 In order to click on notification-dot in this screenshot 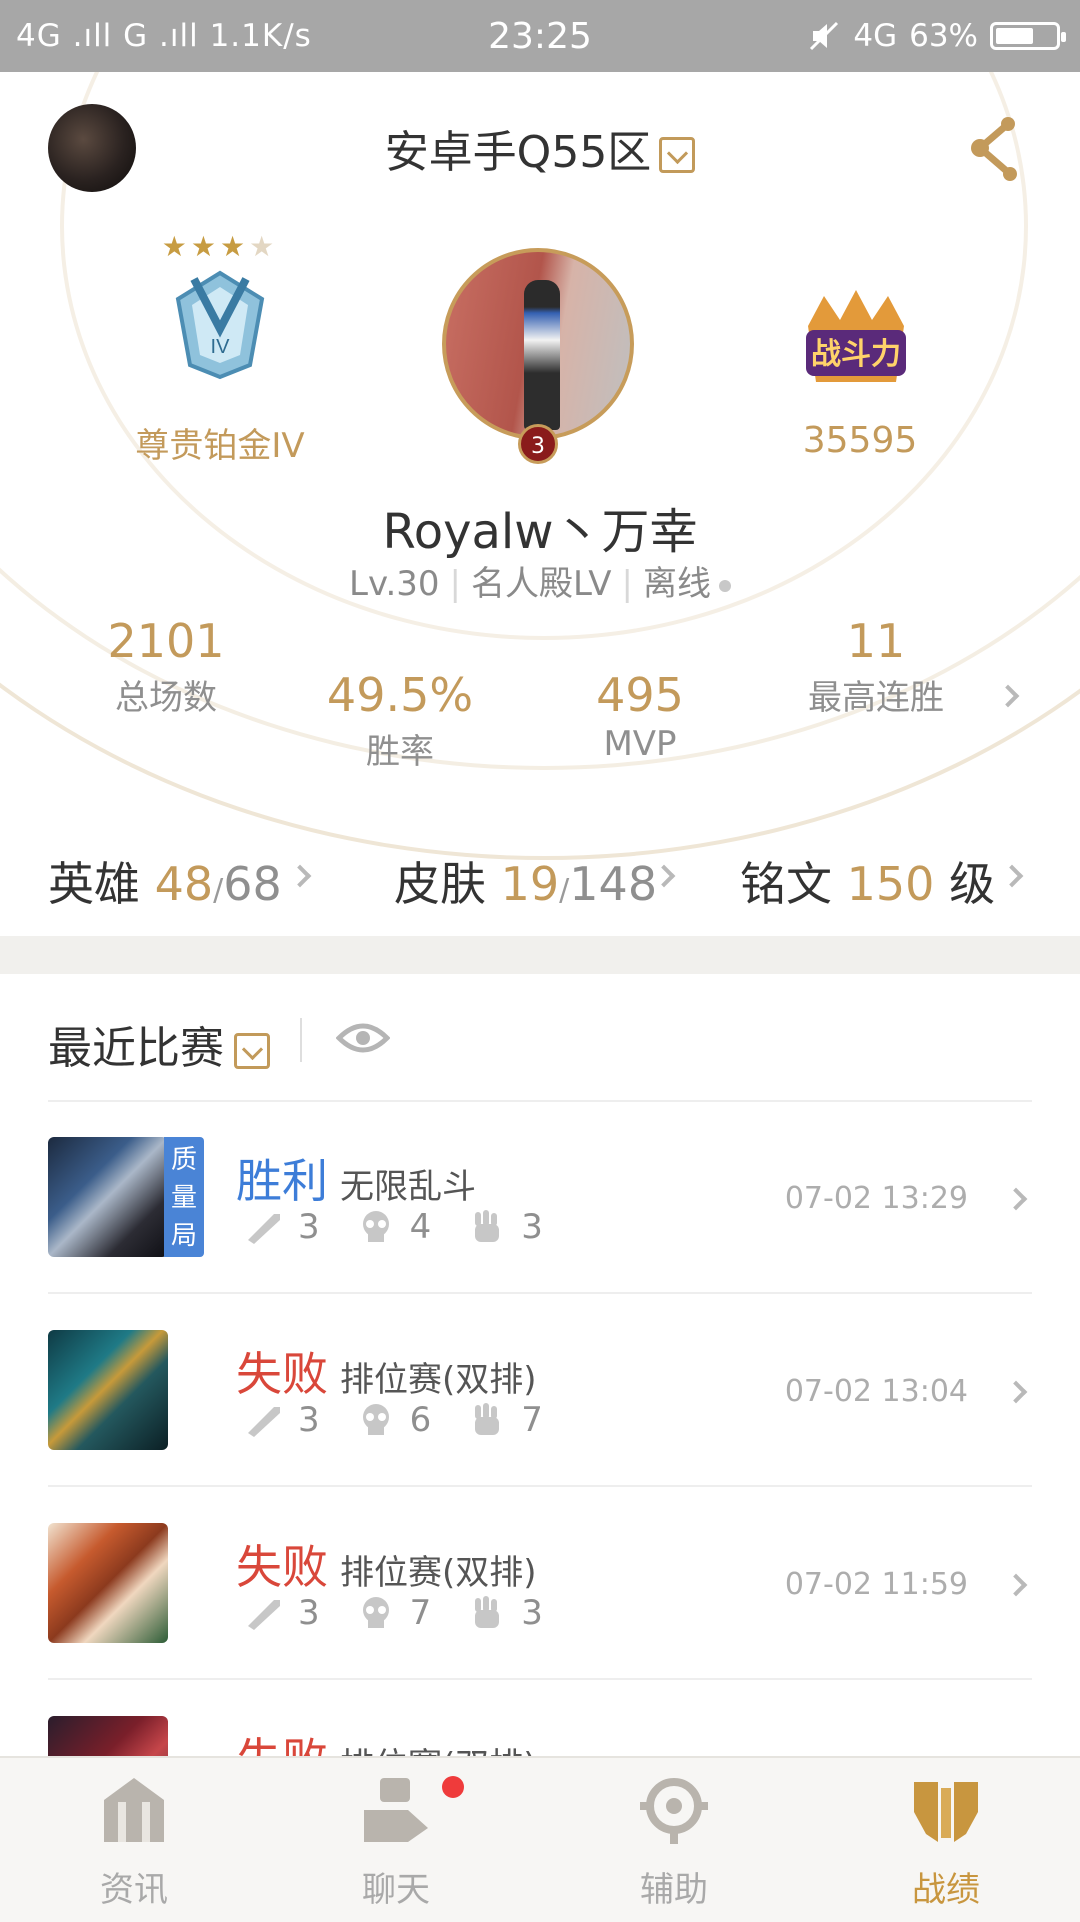, I will do `click(453, 1787)`.